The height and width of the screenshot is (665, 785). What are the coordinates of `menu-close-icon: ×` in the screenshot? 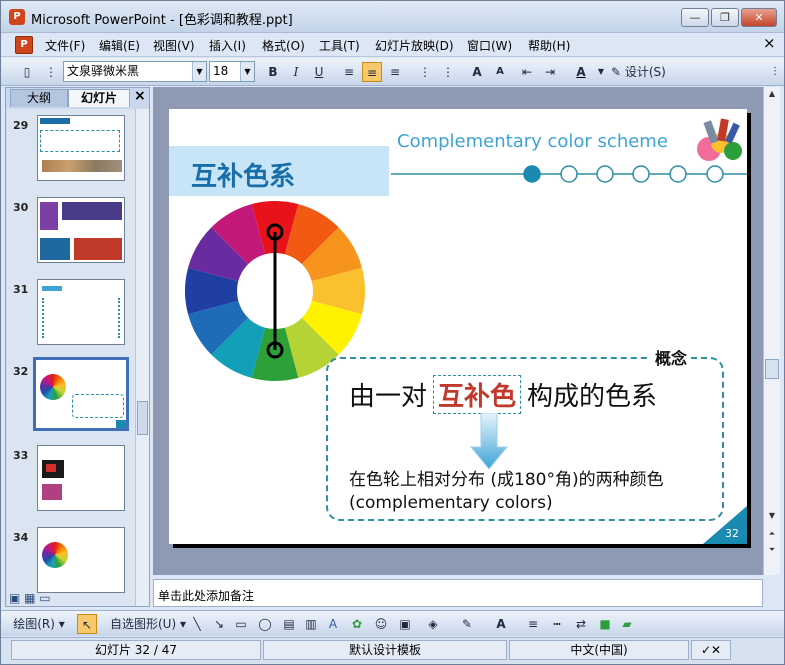 It's located at (769, 43).